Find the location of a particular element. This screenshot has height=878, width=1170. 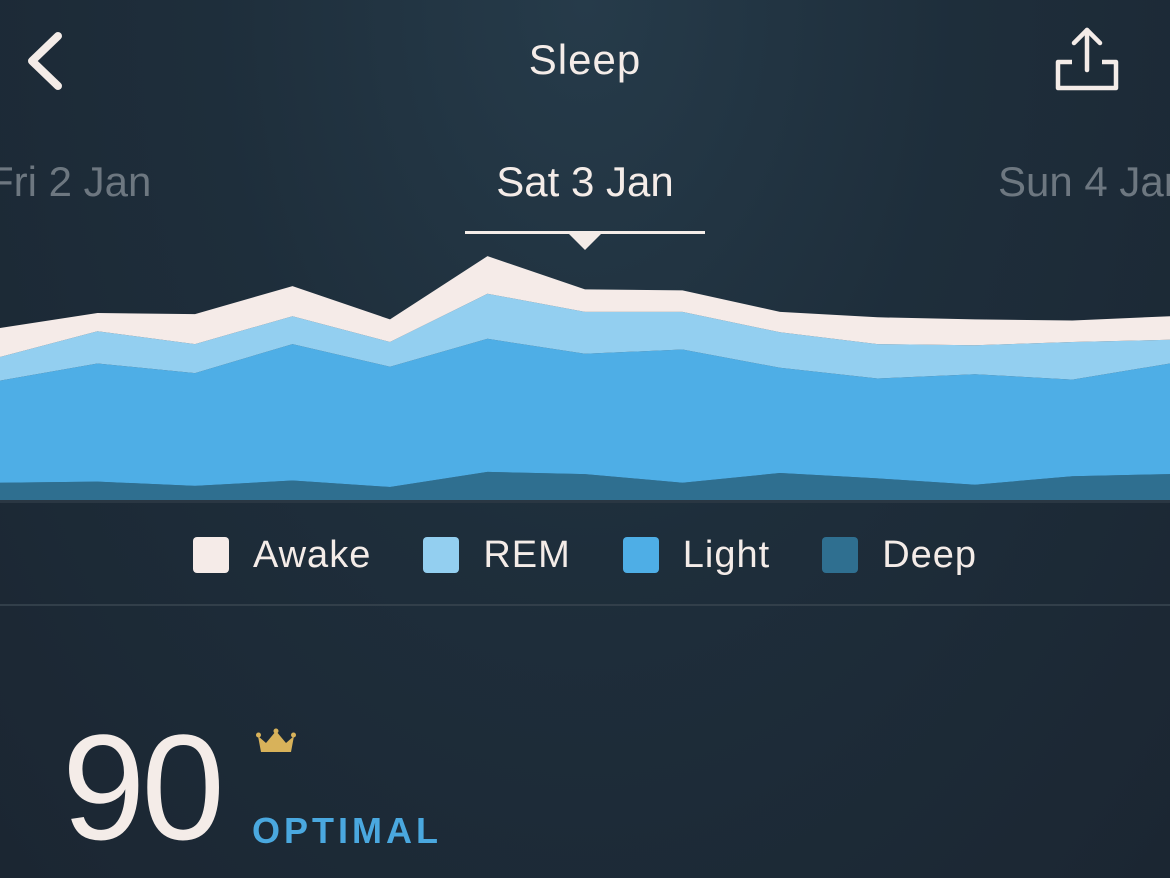

legend-item-light: Light is located at coordinates (696, 555).